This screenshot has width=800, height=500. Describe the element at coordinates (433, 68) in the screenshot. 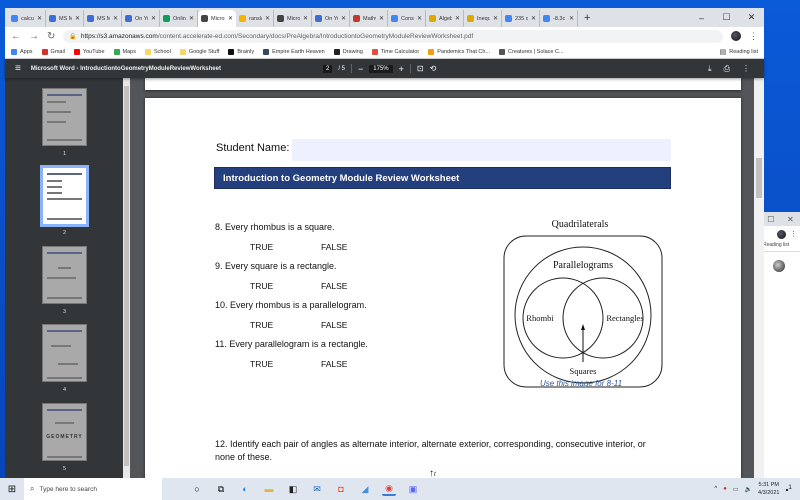

I see `rotate-icon: ⟲` at that location.